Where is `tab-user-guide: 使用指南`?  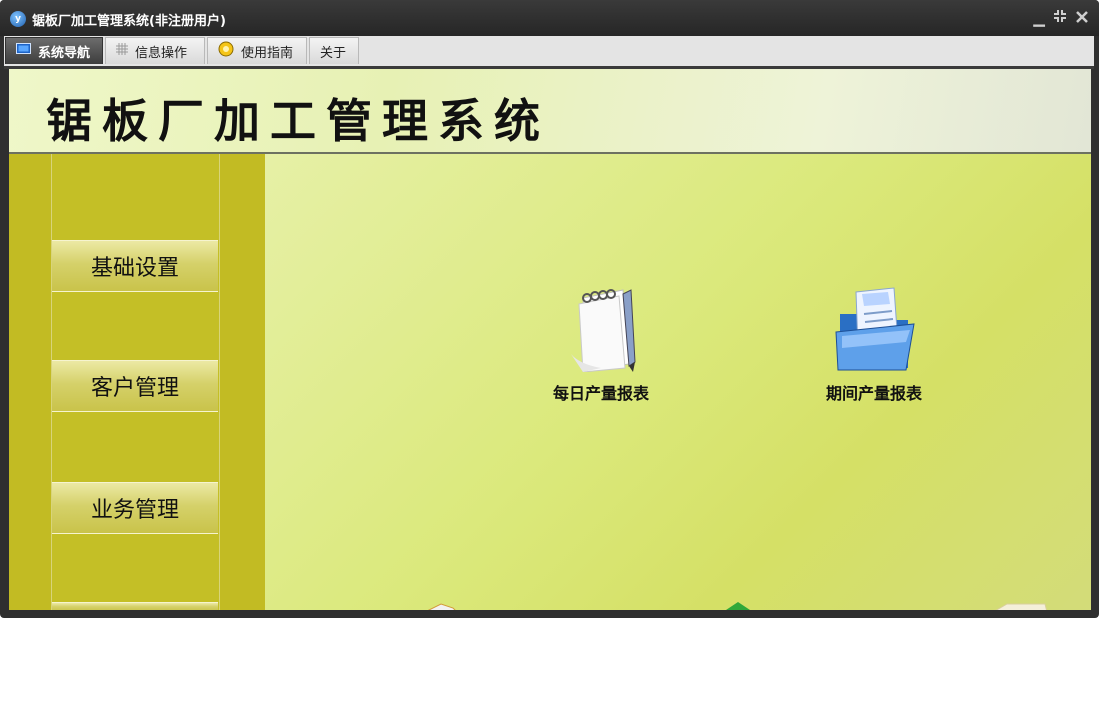 tab-user-guide: 使用指南 is located at coordinates (257, 50).